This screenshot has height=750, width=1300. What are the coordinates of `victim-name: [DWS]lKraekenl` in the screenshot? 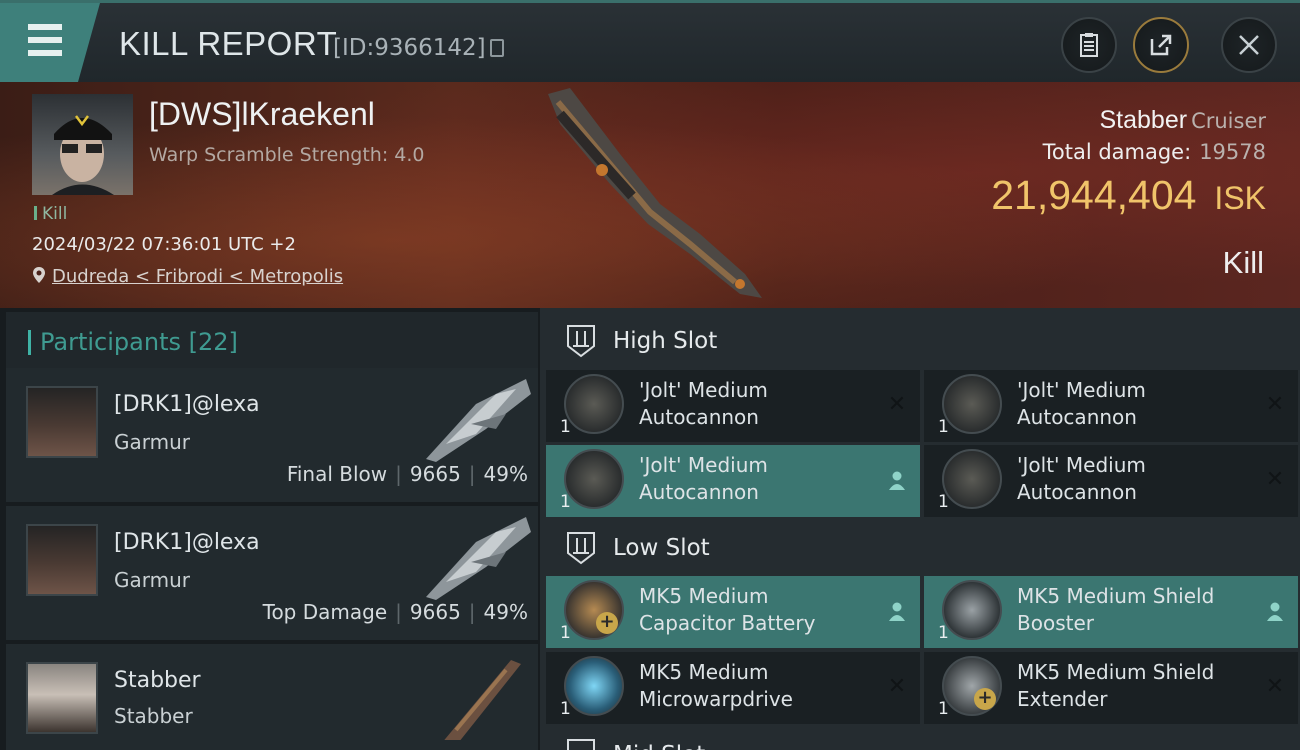 It's located at (262, 114).